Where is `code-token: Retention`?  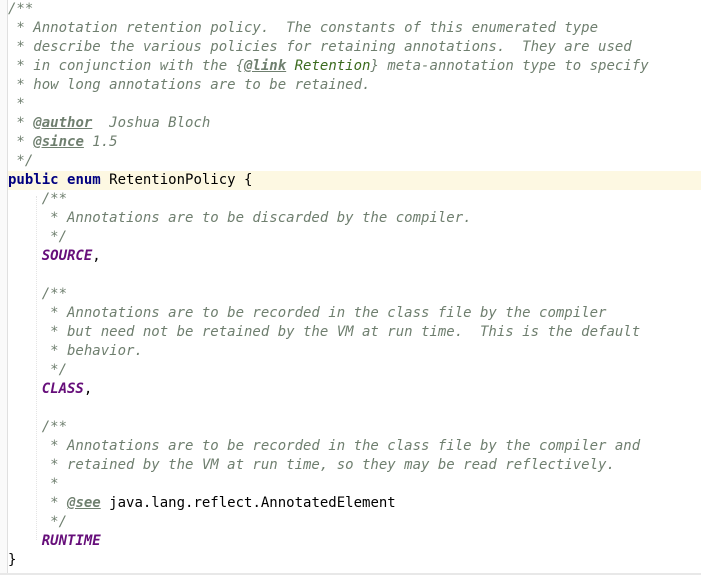 code-token: Retention is located at coordinates (328, 66).